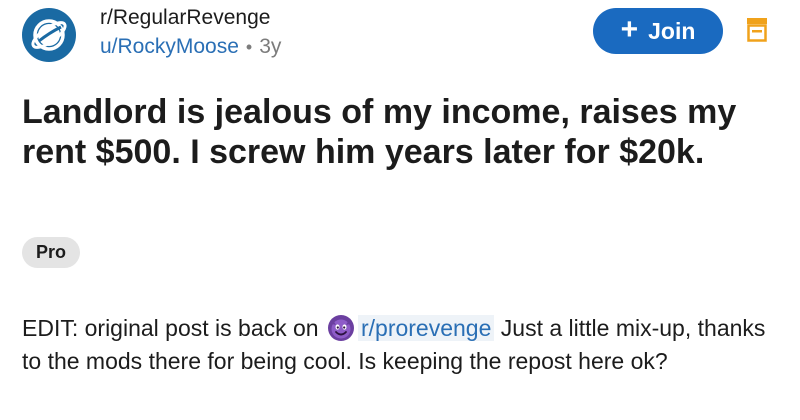  I want to click on join-label: Join, so click(672, 30).